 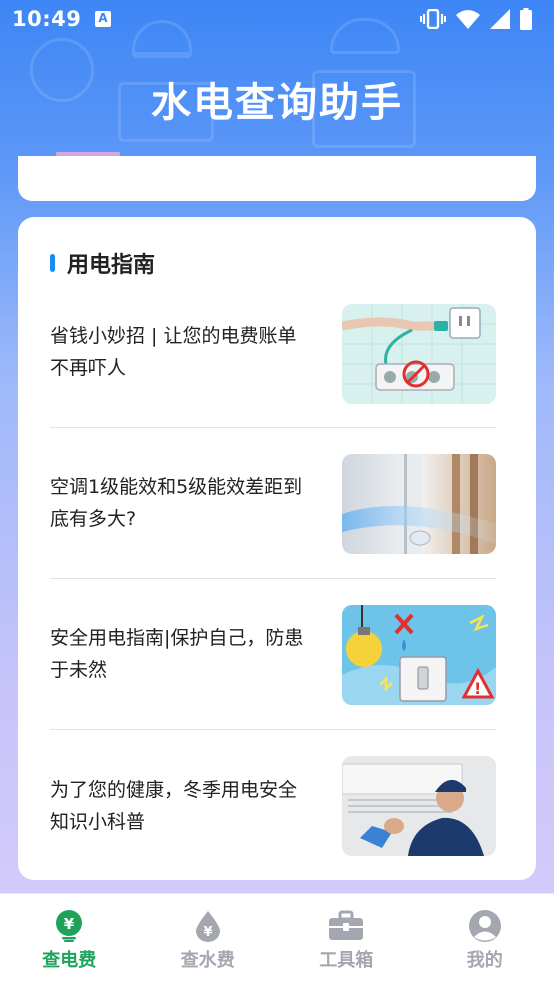 I want to click on tab-label: 查电费, so click(x=69, y=960).